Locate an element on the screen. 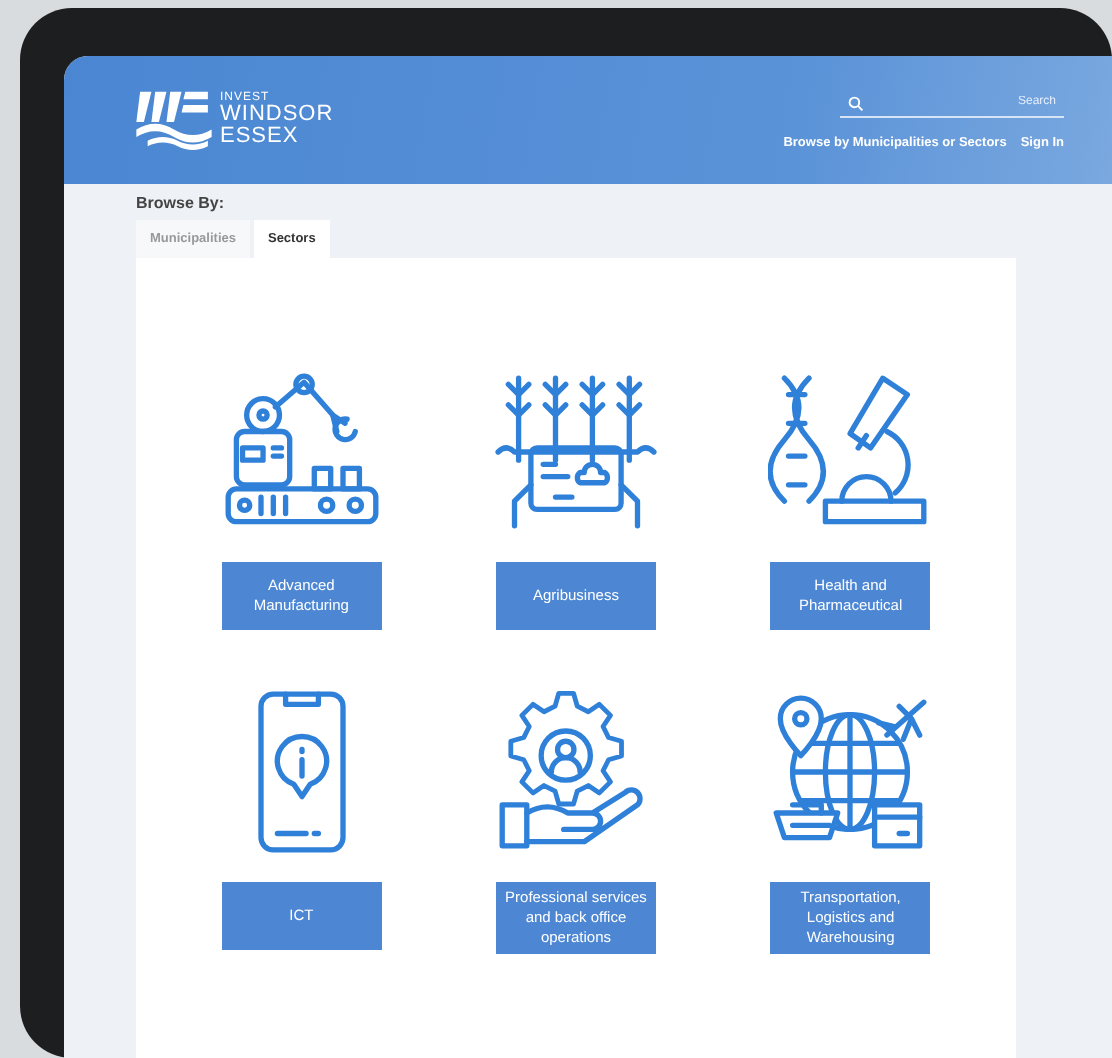  globe-logistics-icon is located at coordinates (850, 772).